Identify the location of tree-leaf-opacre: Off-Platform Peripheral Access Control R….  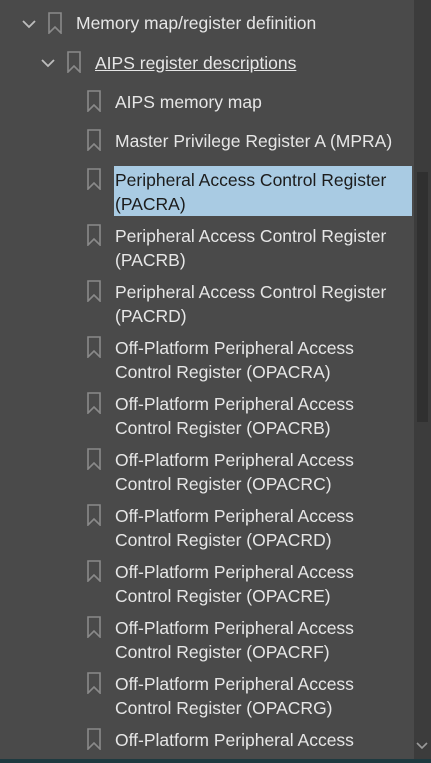
(207, 583).